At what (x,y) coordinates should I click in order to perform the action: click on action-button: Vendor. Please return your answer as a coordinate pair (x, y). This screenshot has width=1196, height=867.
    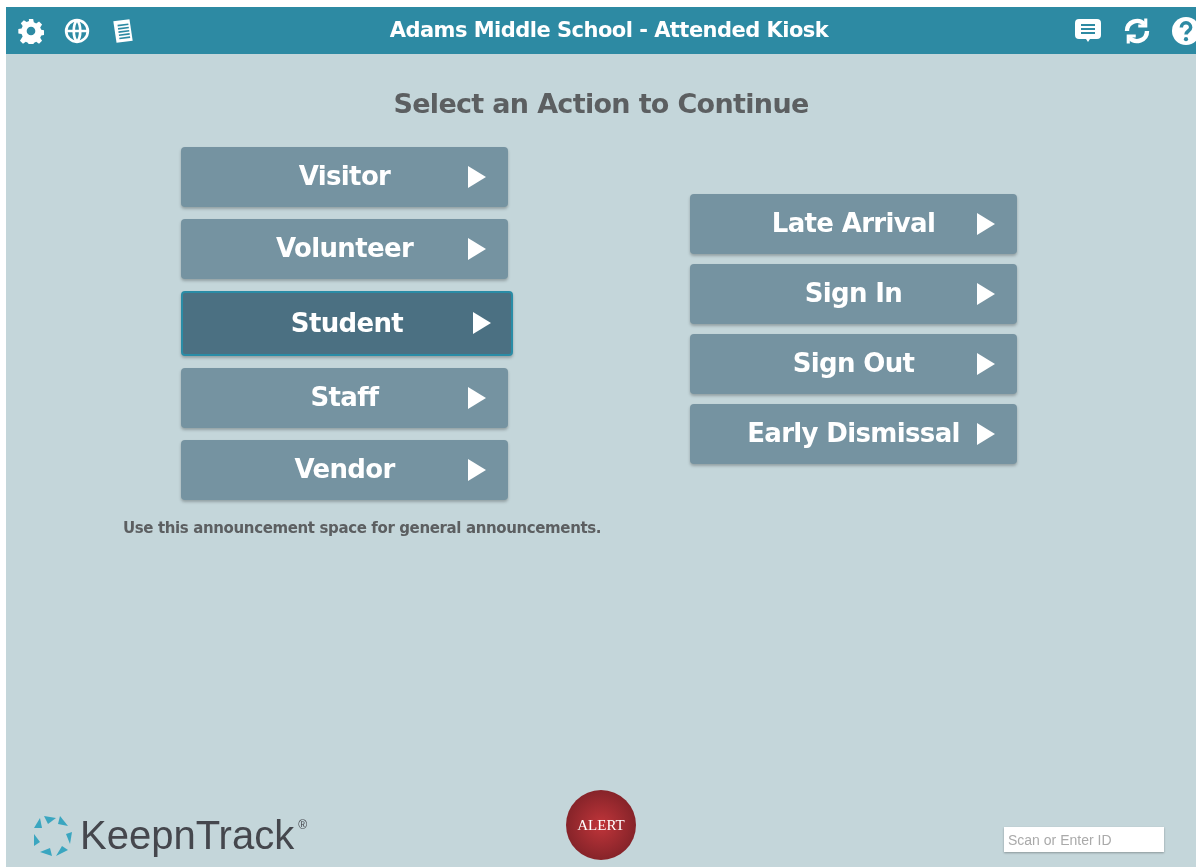
    Looking at the image, I should click on (344, 469).